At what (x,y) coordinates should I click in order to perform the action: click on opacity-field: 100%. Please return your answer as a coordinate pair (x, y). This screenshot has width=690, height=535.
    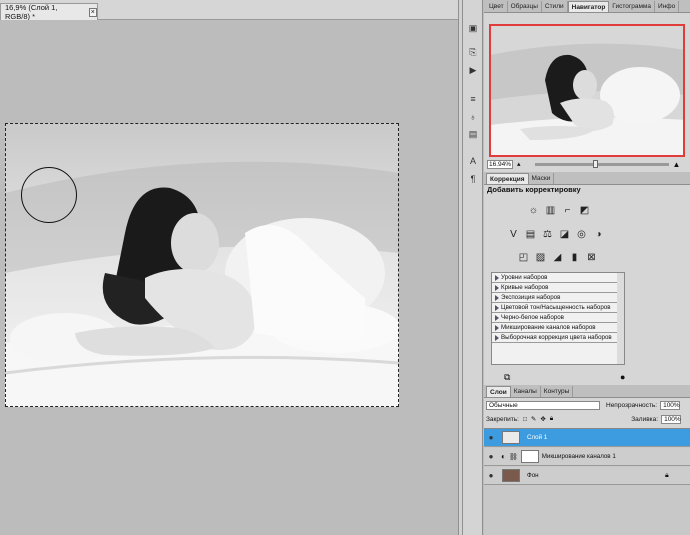
    Looking at the image, I should click on (670, 405).